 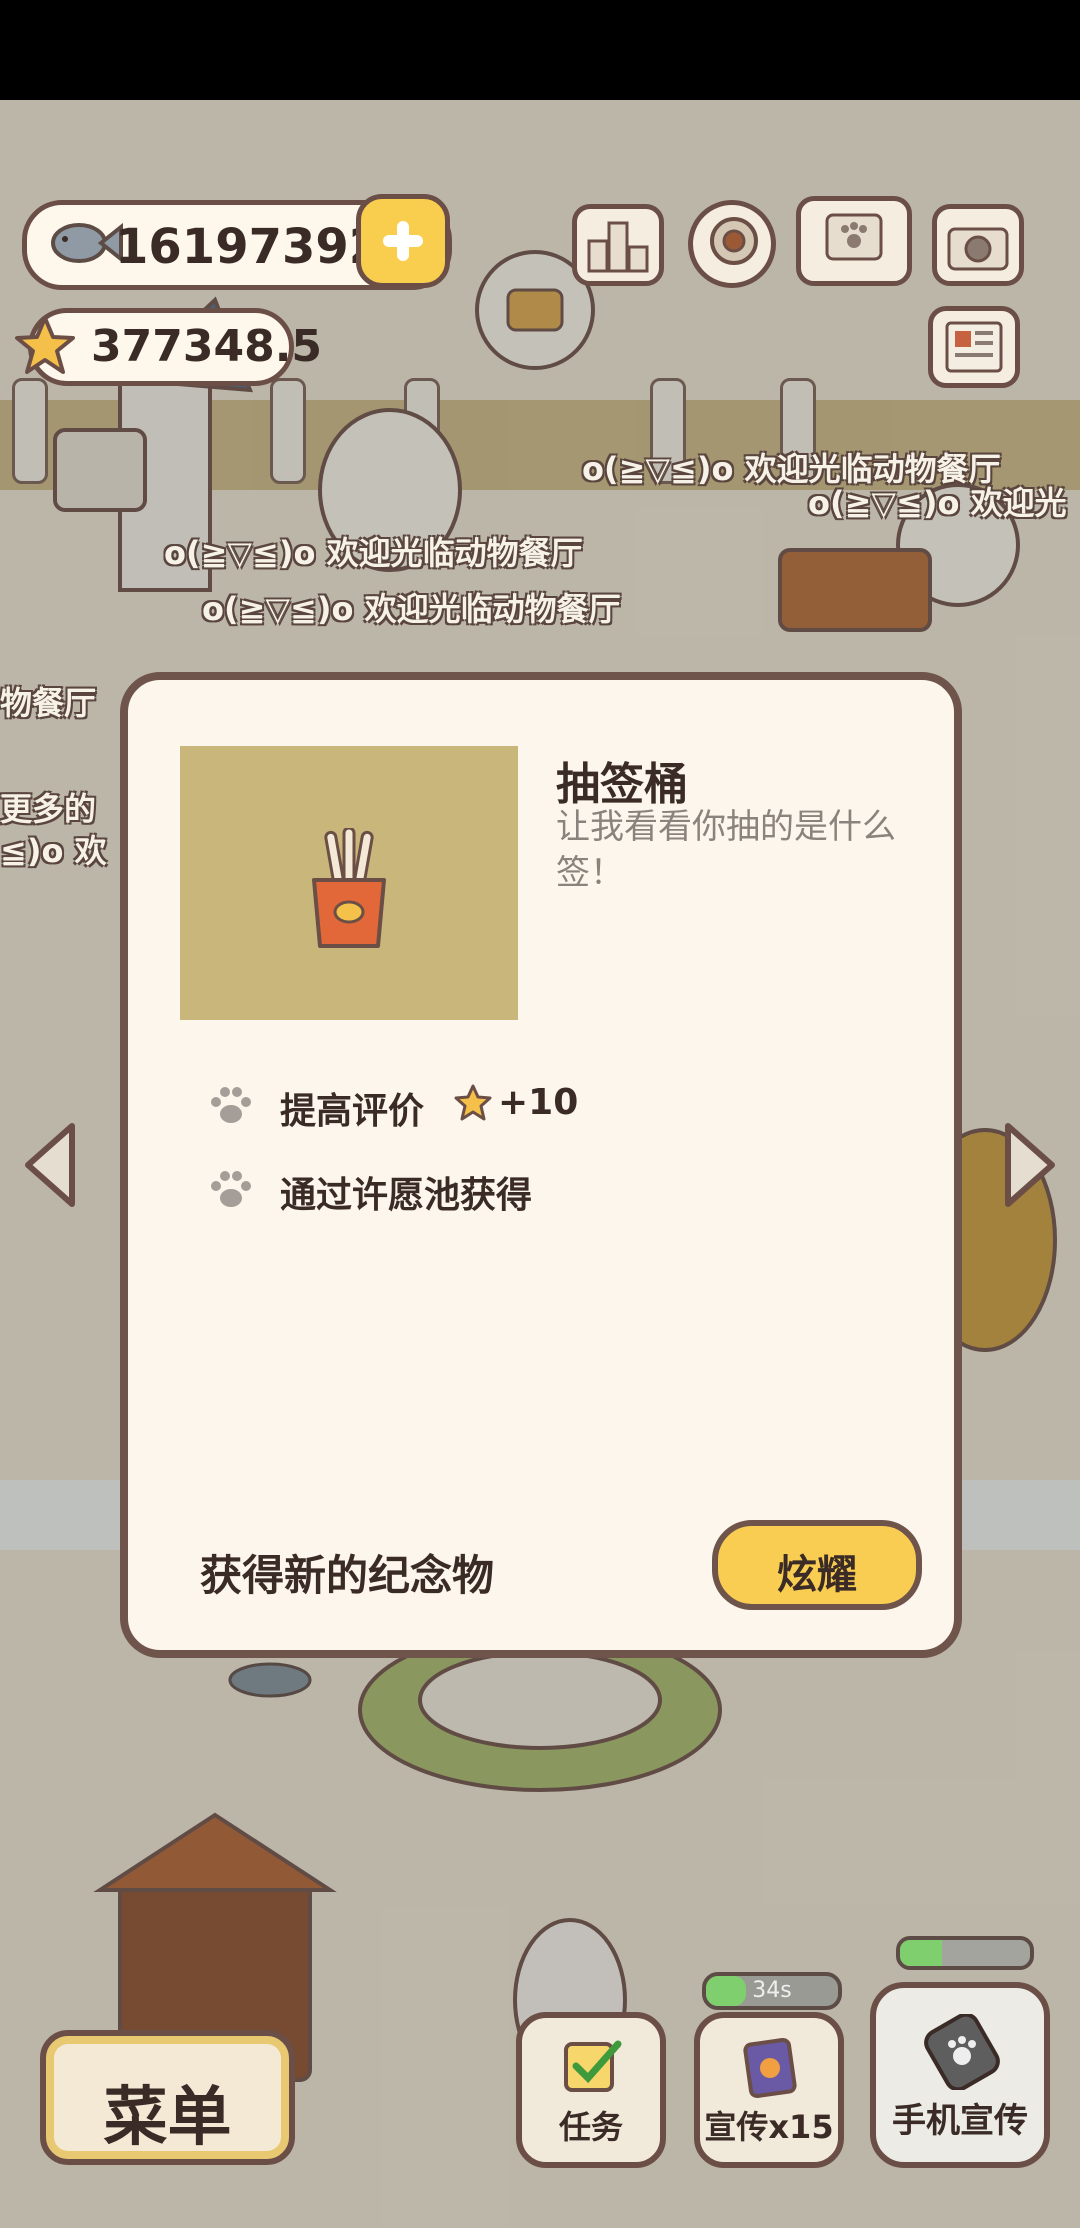 I want to click on collection-book-button, so click(x=854, y=241).